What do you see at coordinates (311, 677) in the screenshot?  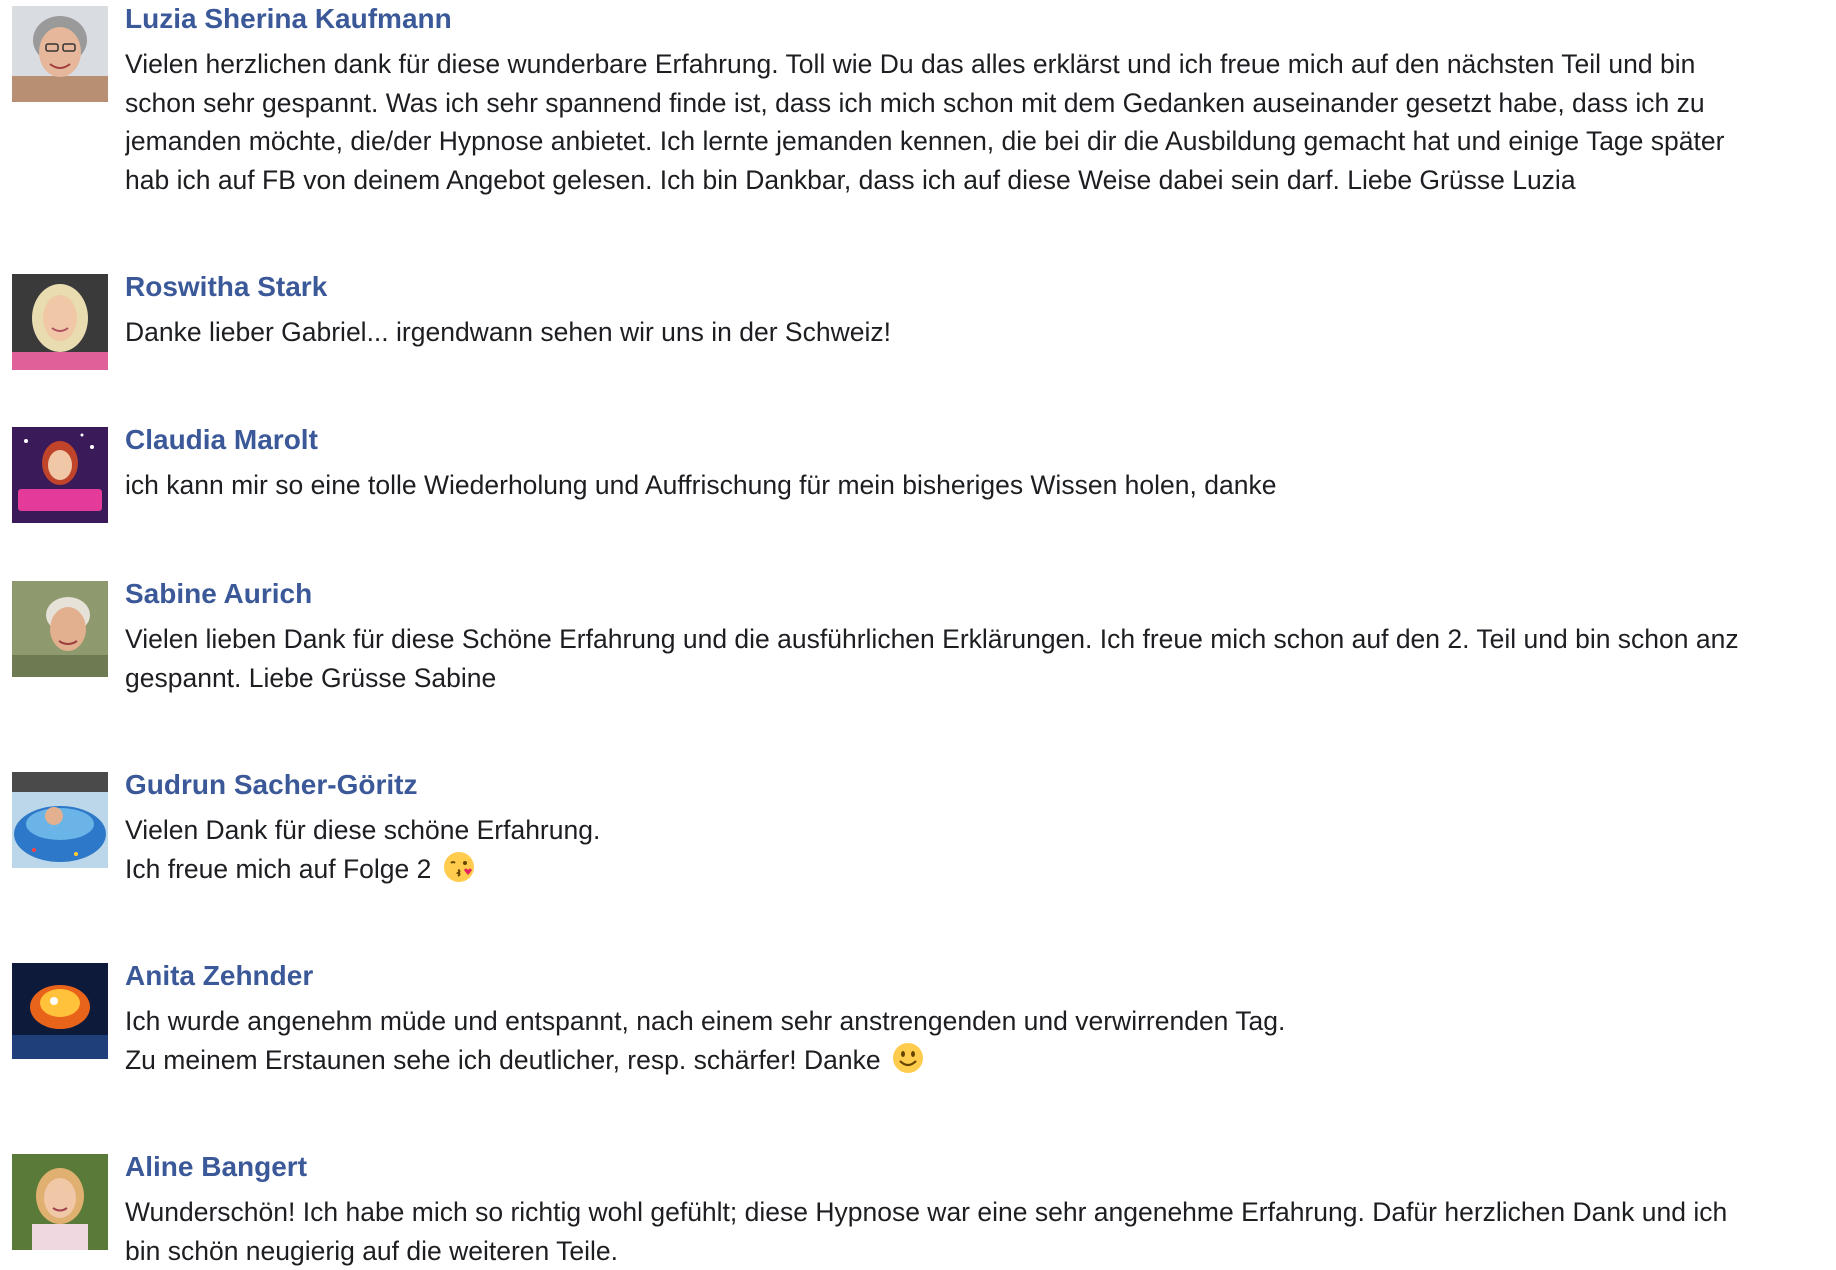 I see `comment-line: gespannt. Liebe Grüsse Sabine` at bounding box center [311, 677].